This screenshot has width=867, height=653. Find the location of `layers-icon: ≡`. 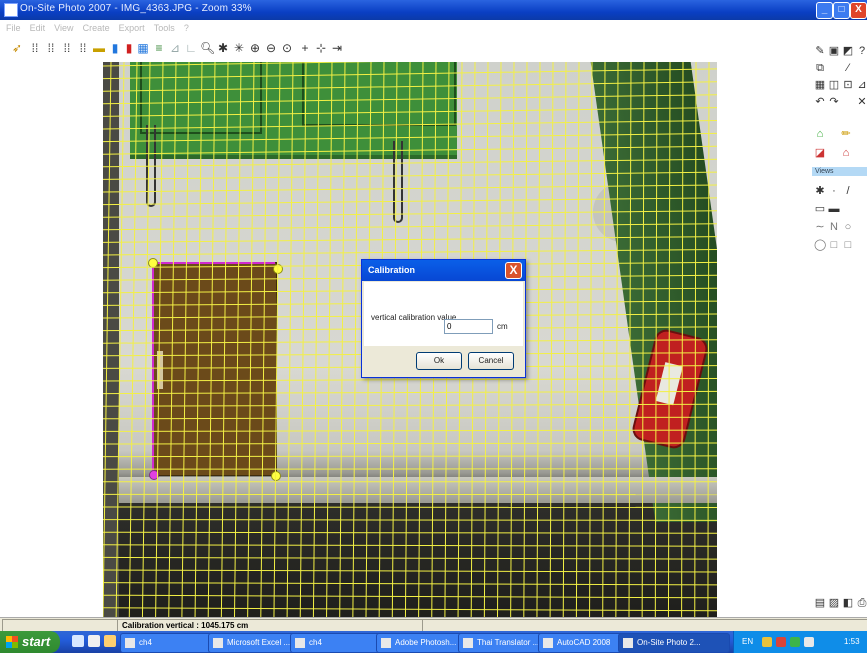

layers-icon: ≡ is located at coordinates (159, 48).